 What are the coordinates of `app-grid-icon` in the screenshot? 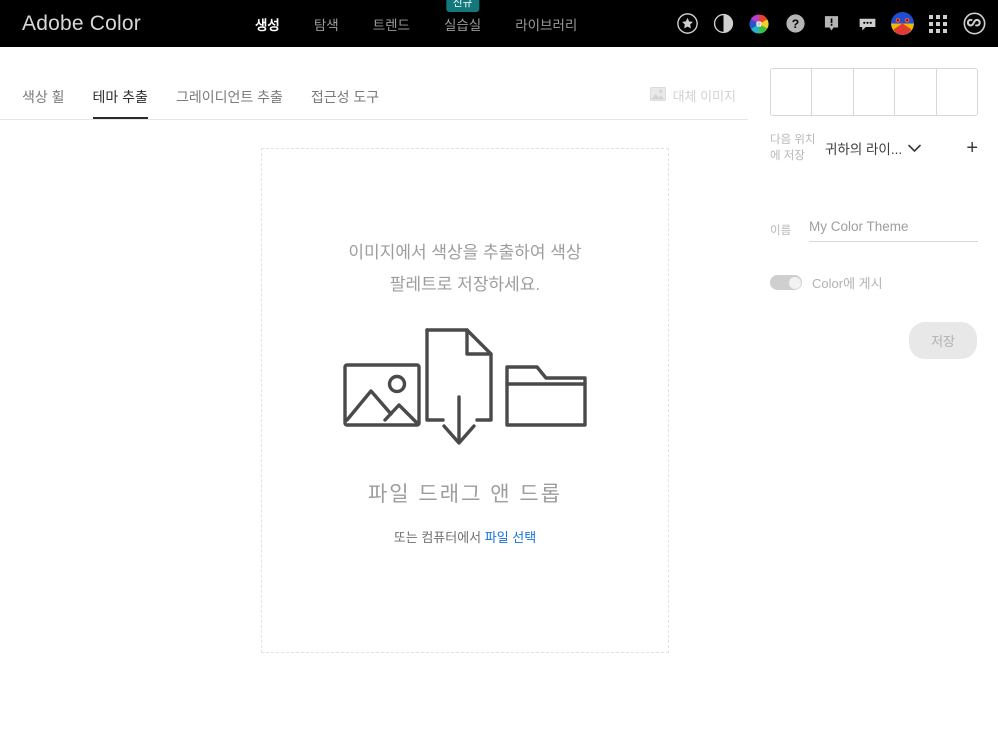 It's located at (938, 24).